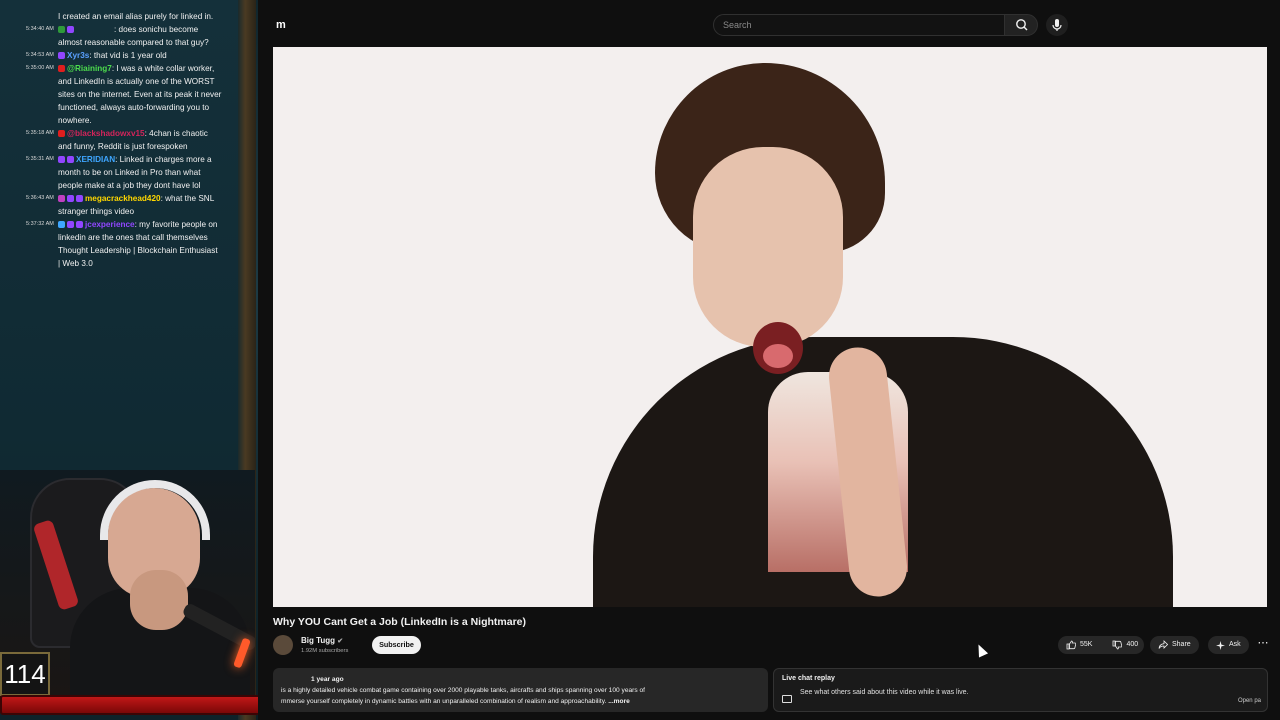  Describe the element at coordinates (89, 68) in the screenshot. I see `chat-username: @Riaining7` at that location.